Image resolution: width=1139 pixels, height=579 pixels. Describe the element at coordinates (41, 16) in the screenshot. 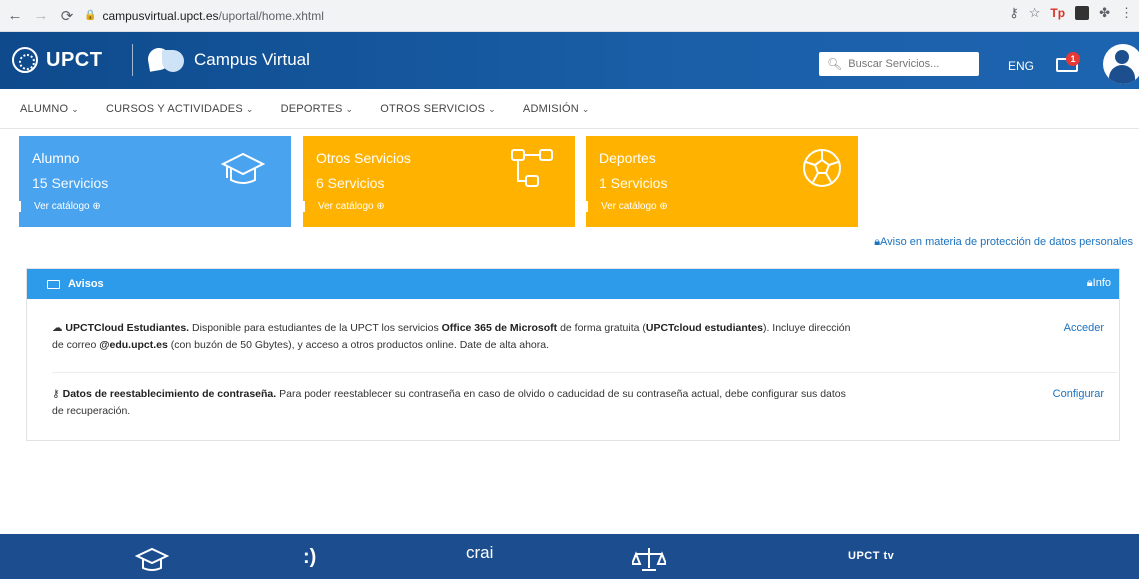

I see `forward-button: →` at that location.